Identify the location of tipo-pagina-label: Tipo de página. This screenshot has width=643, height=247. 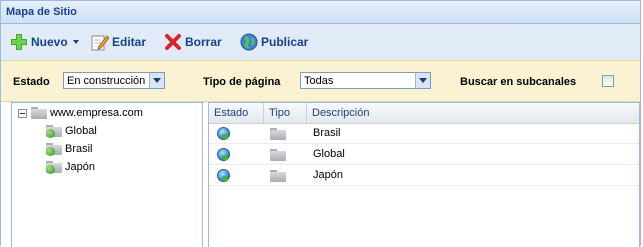
(242, 82).